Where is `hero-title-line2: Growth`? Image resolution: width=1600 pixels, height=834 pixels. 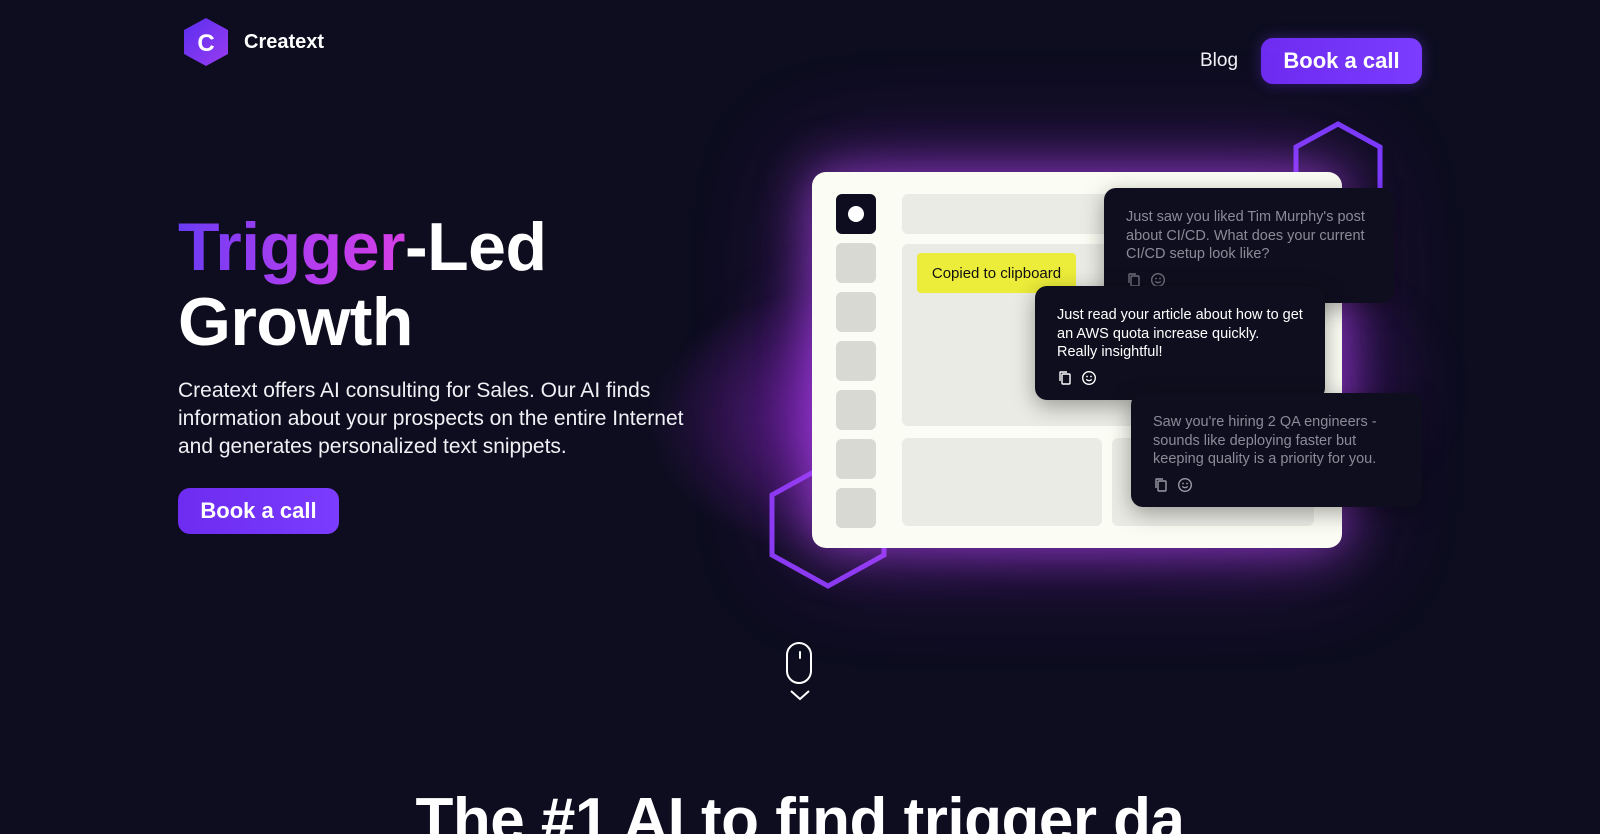 hero-title-line2: Growth is located at coordinates (295, 322).